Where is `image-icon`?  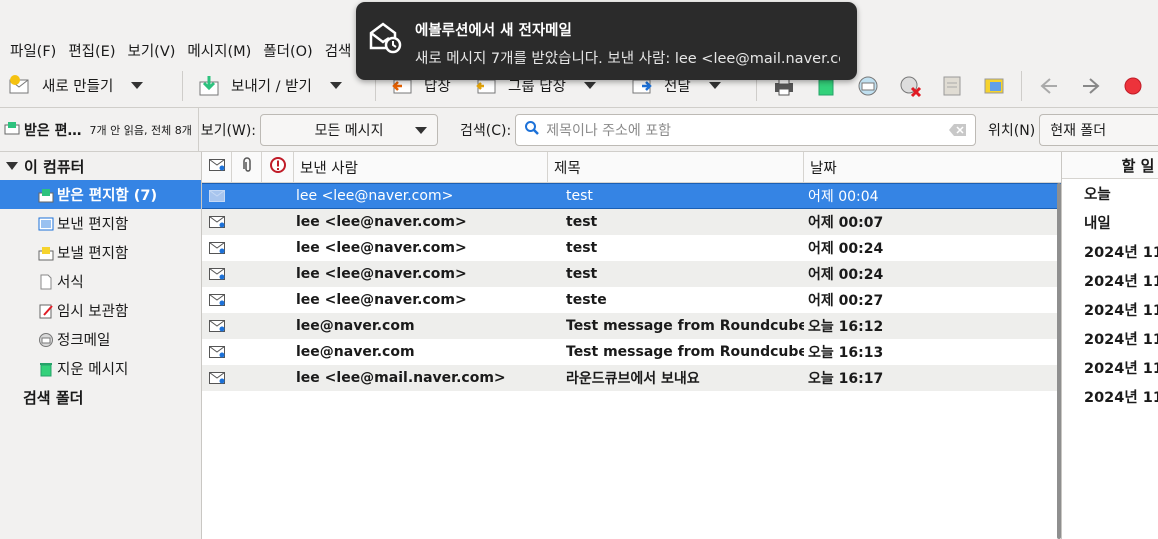 image-icon is located at coordinates (994, 86).